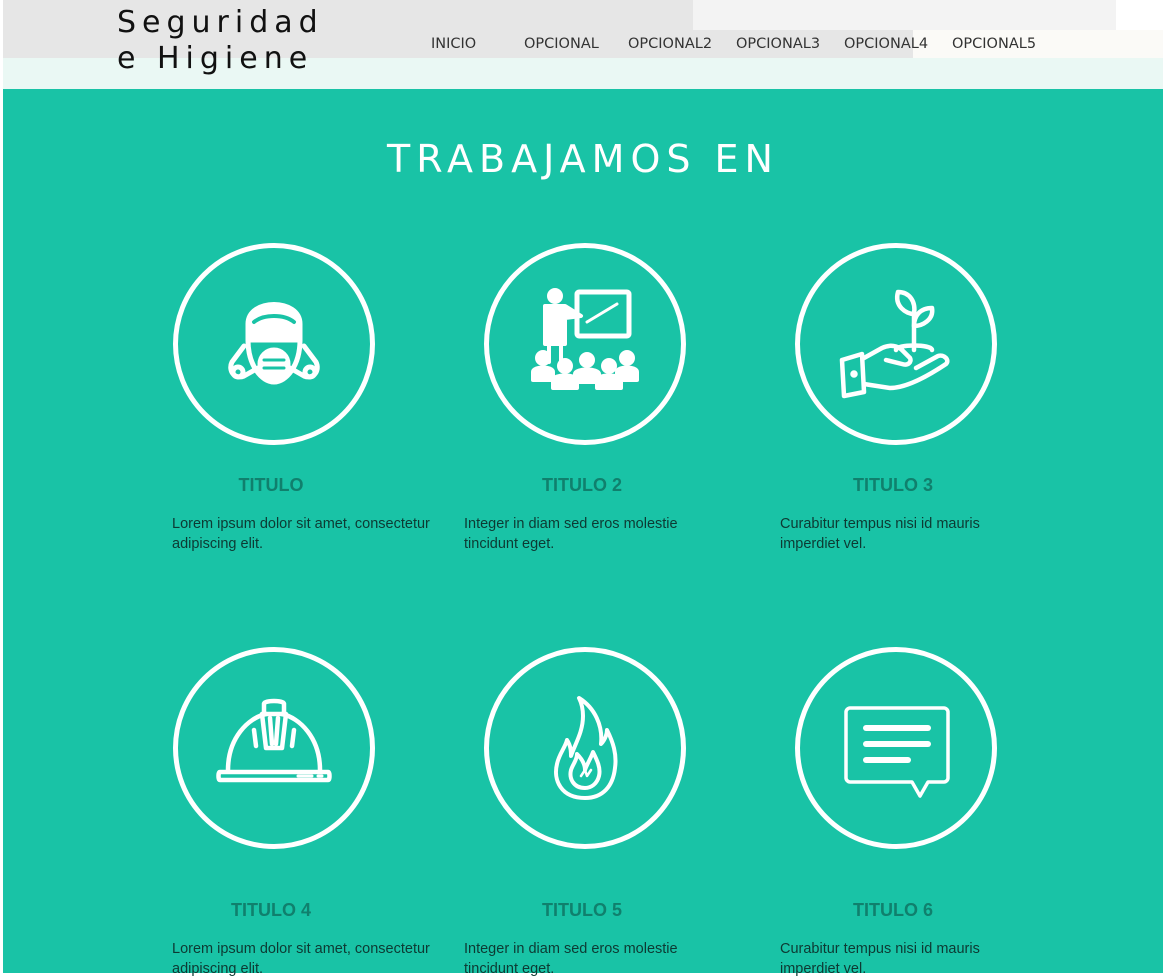  Describe the element at coordinates (215, 58) in the screenshot. I see `logo-line-2: e Higiene` at that location.